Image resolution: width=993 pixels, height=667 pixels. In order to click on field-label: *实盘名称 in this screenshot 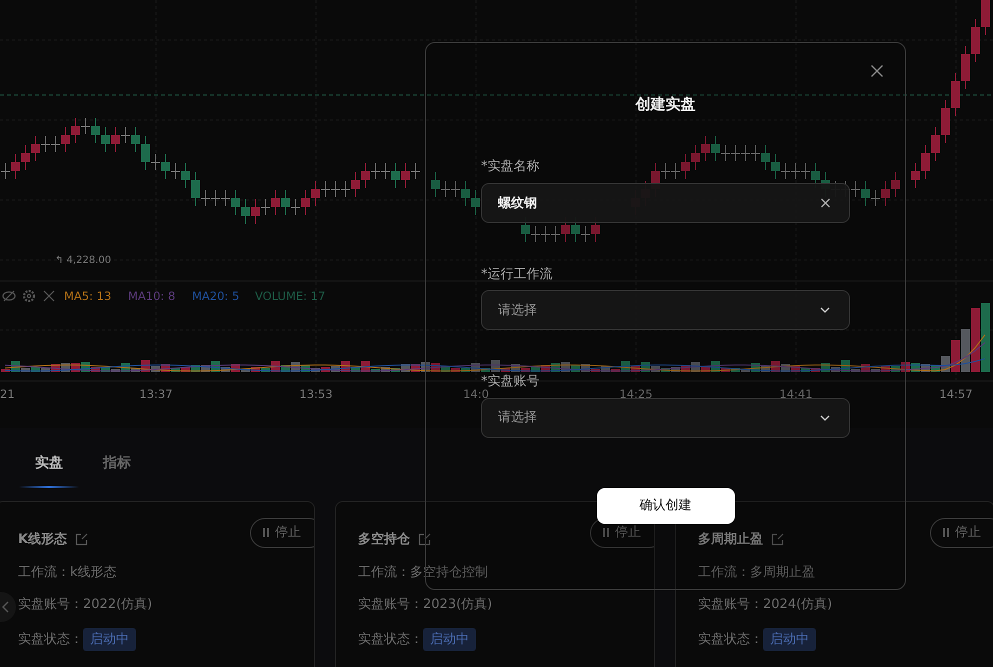, I will do `click(510, 167)`.